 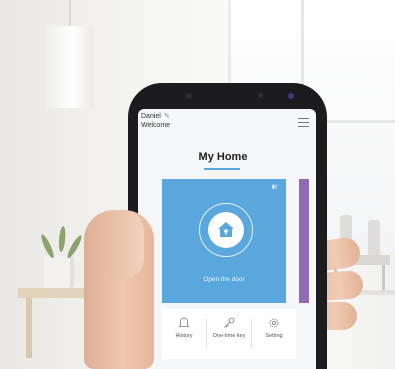 I want to click on user-block: Daniel ✎ Welcome, so click(x=155, y=121).